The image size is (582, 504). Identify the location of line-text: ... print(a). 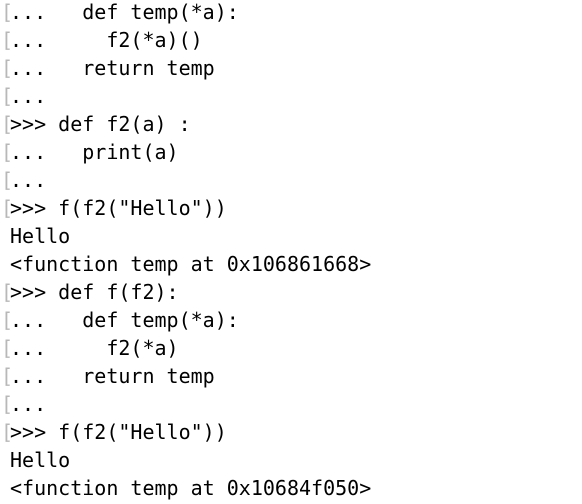
(94, 152).